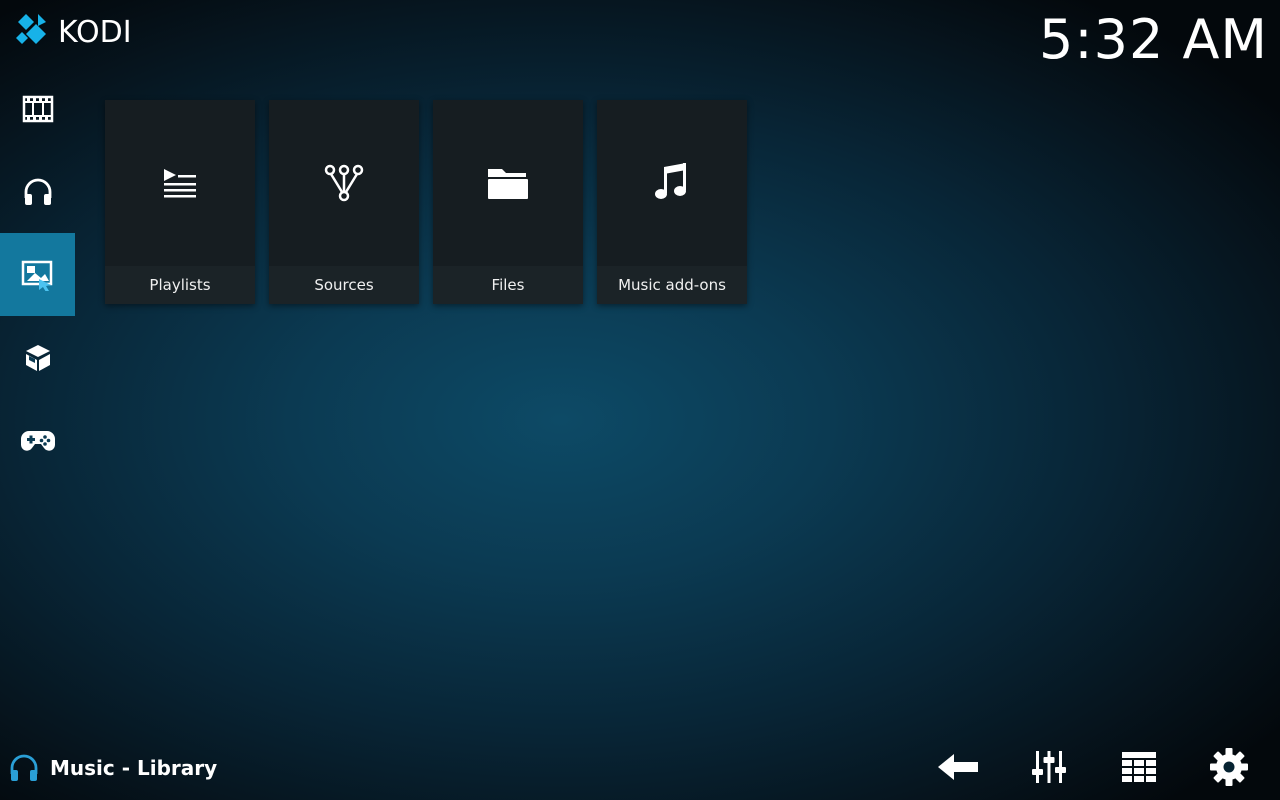 Image resolution: width=1280 pixels, height=800 pixels. I want to click on view-grid-button, so click(1139, 767).